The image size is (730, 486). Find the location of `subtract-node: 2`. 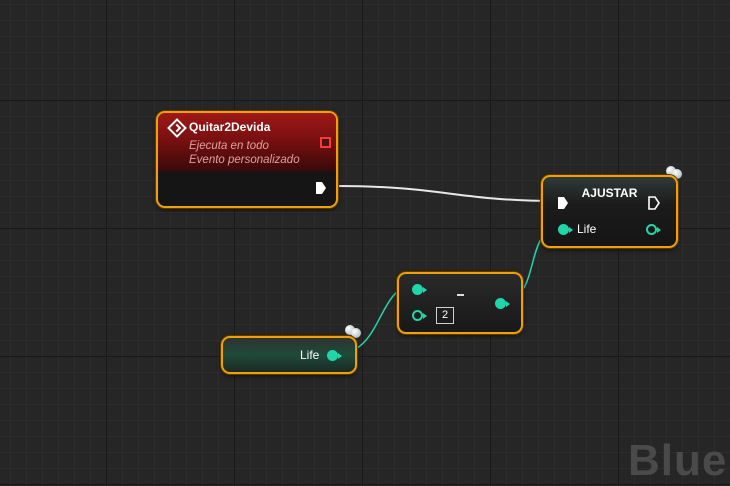

subtract-node: 2 is located at coordinates (460, 303).